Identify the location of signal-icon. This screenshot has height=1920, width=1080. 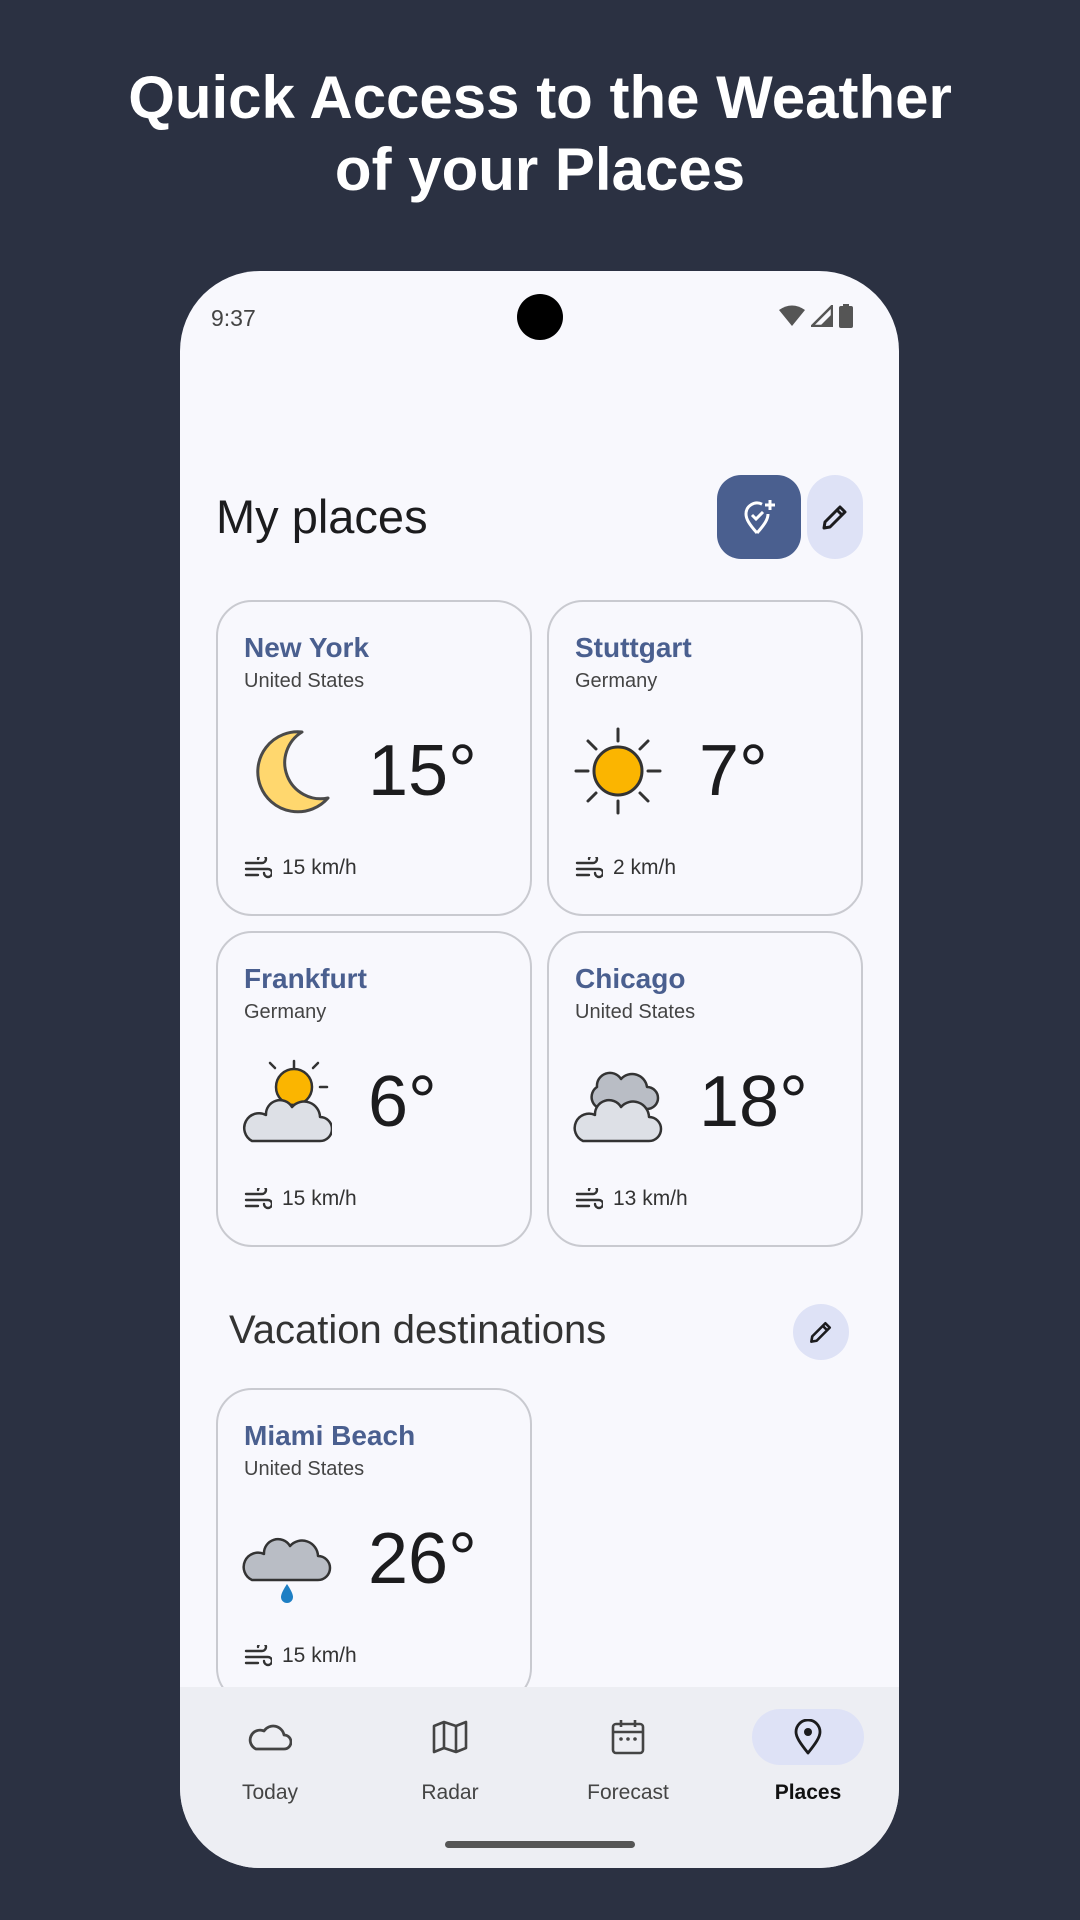
(822, 316).